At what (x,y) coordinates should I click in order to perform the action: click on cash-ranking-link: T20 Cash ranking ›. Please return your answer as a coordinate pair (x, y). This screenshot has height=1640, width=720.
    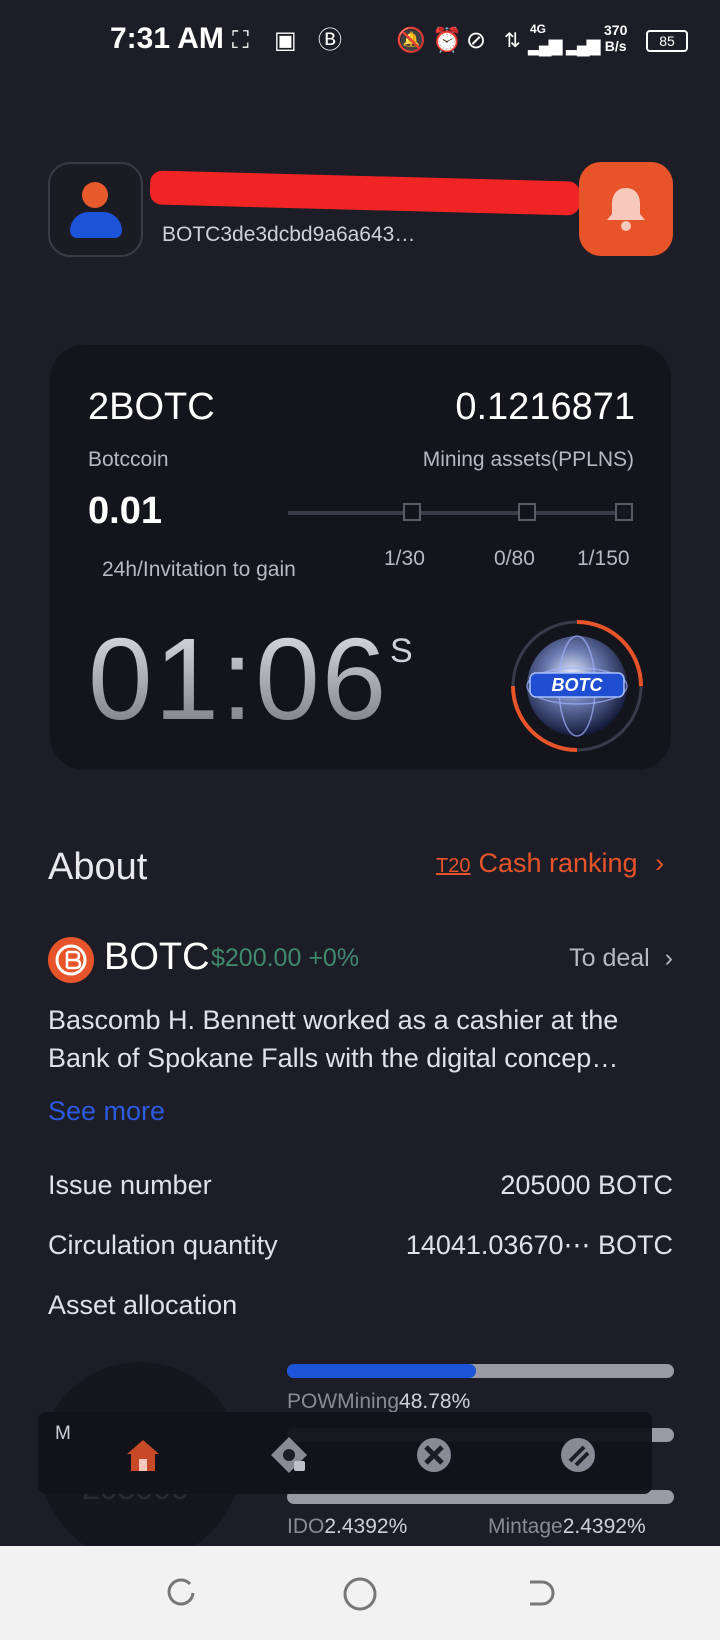
    Looking at the image, I should click on (550, 863).